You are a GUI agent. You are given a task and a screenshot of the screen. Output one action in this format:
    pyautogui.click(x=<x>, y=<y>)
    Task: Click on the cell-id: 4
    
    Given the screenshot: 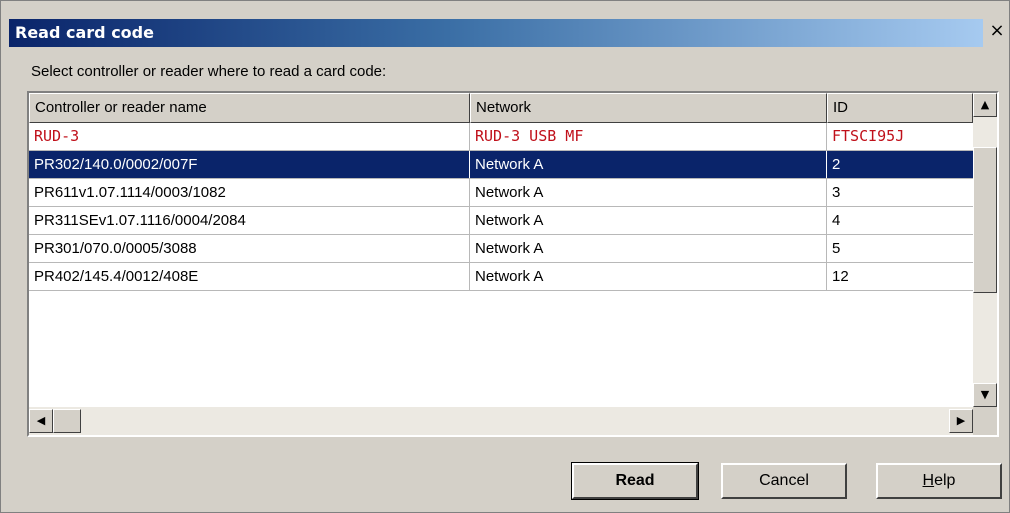 What is the action you would take?
    pyautogui.click(x=836, y=220)
    